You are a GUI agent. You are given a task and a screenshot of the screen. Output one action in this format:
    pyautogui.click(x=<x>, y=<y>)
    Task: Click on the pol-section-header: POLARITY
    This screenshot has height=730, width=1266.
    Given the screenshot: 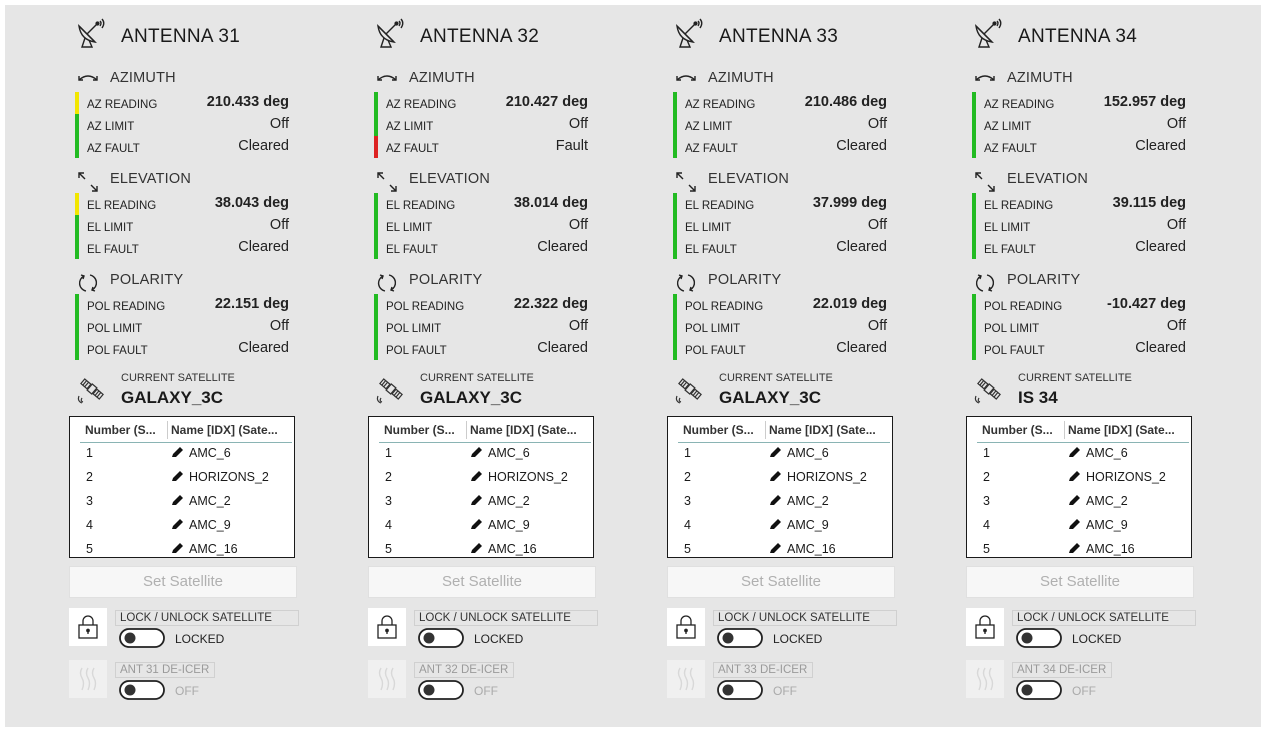 What is the action you would take?
    pyautogui.click(x=1087, y=281)
    